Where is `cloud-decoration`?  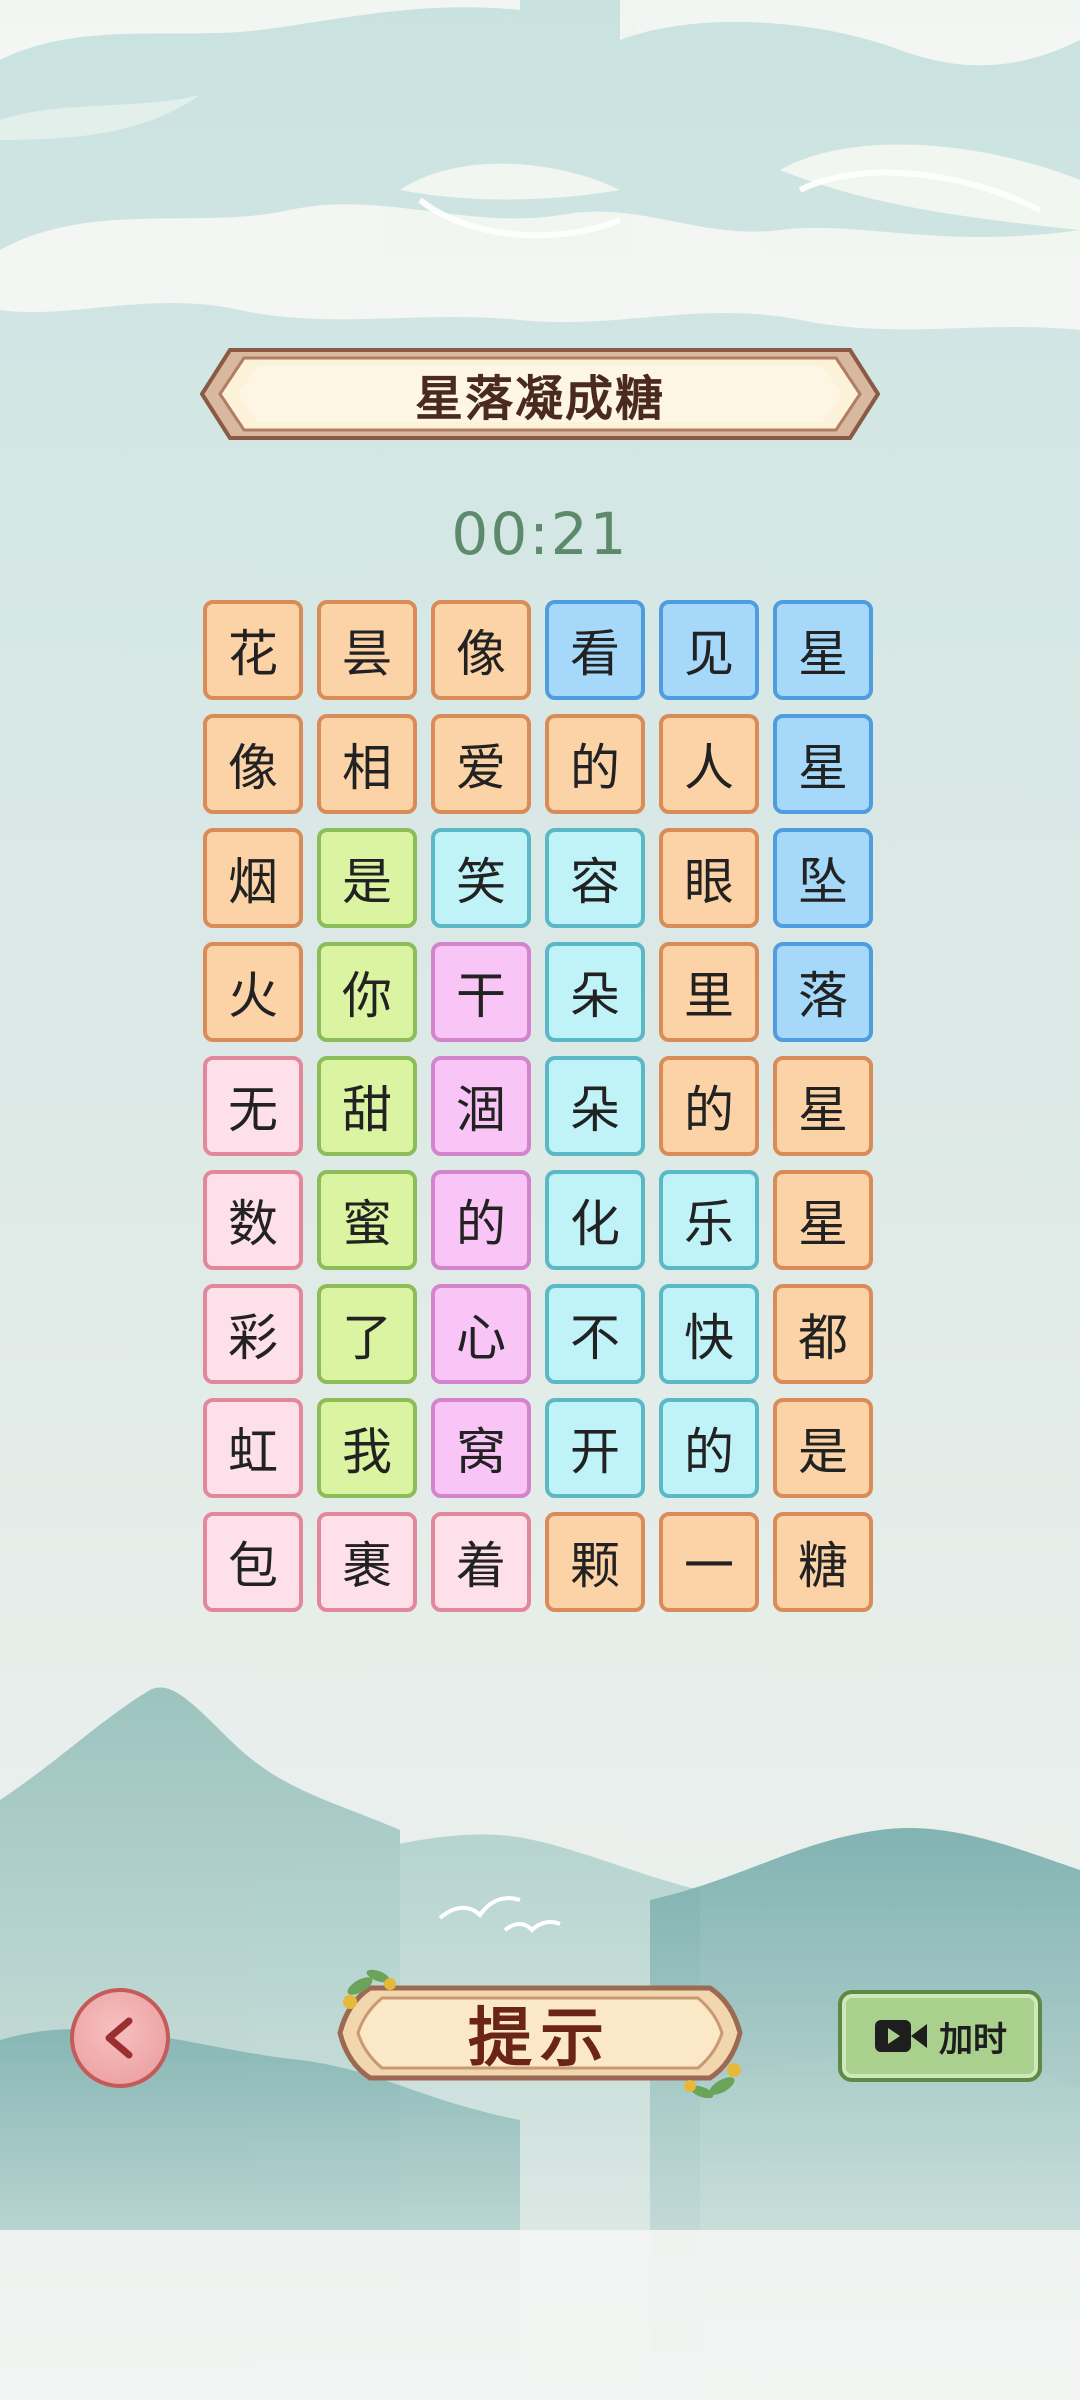
cloud-decoration is located at coordinates (540, 165).